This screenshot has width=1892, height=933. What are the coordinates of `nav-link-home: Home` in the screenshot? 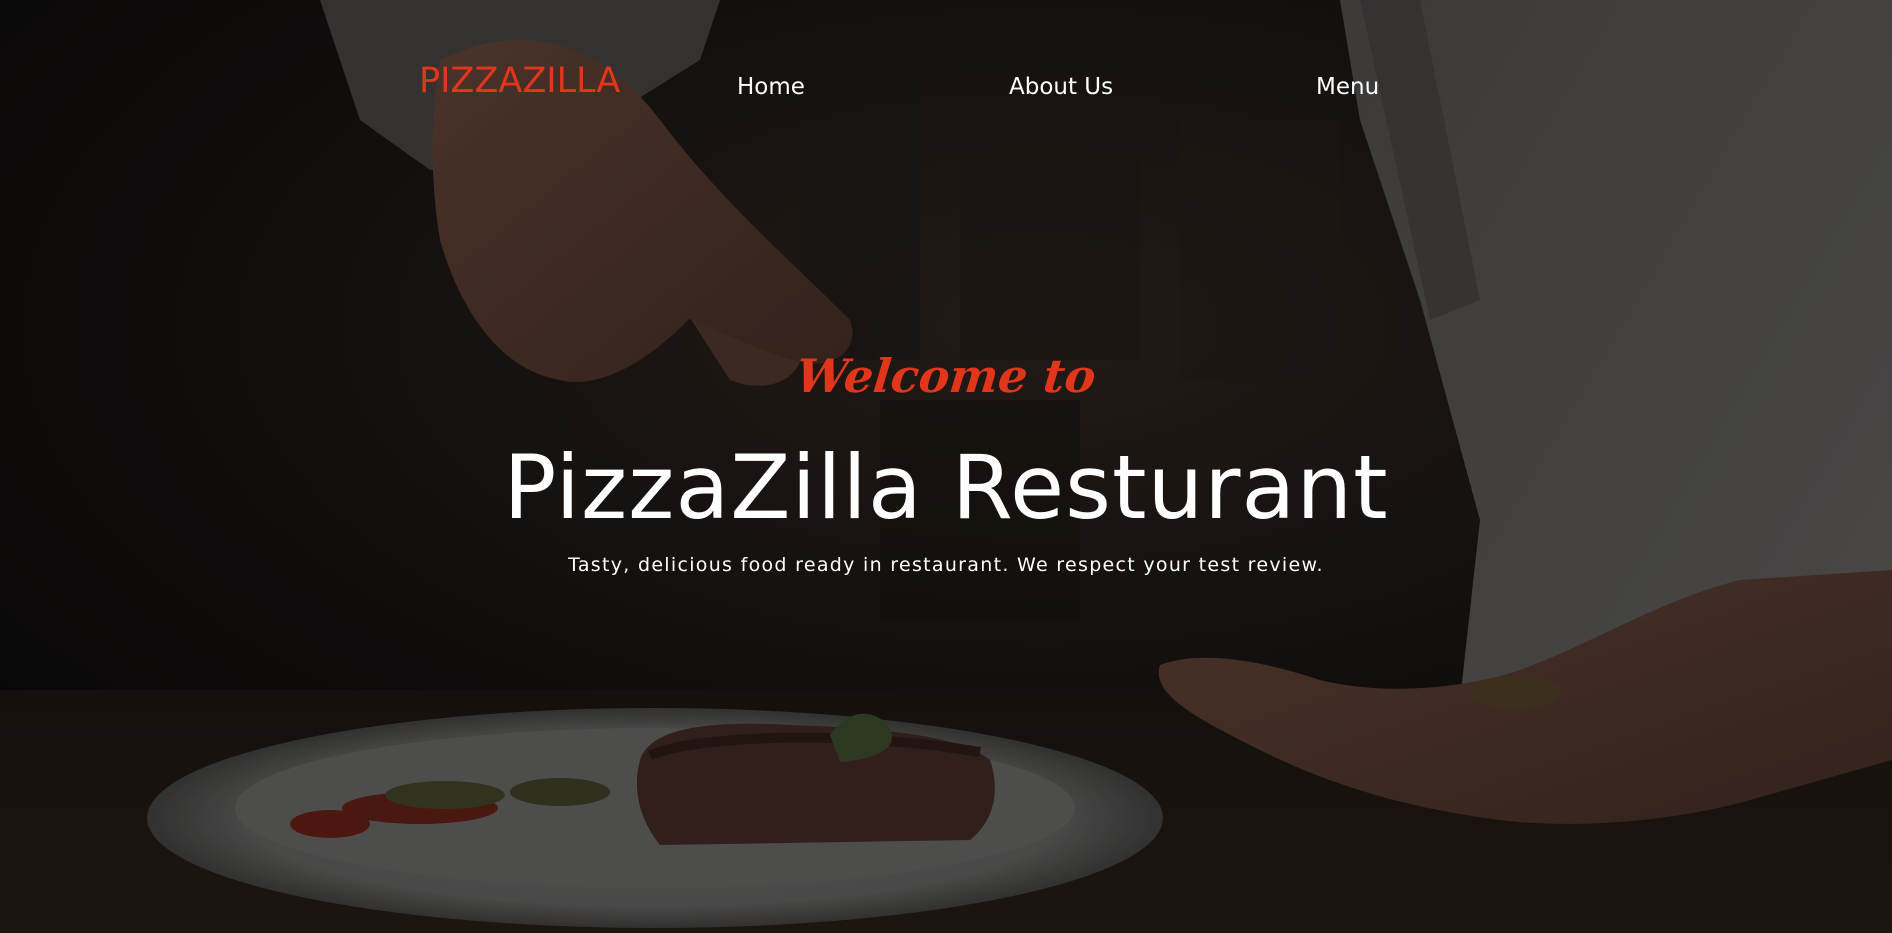 It's located at (771, 87).